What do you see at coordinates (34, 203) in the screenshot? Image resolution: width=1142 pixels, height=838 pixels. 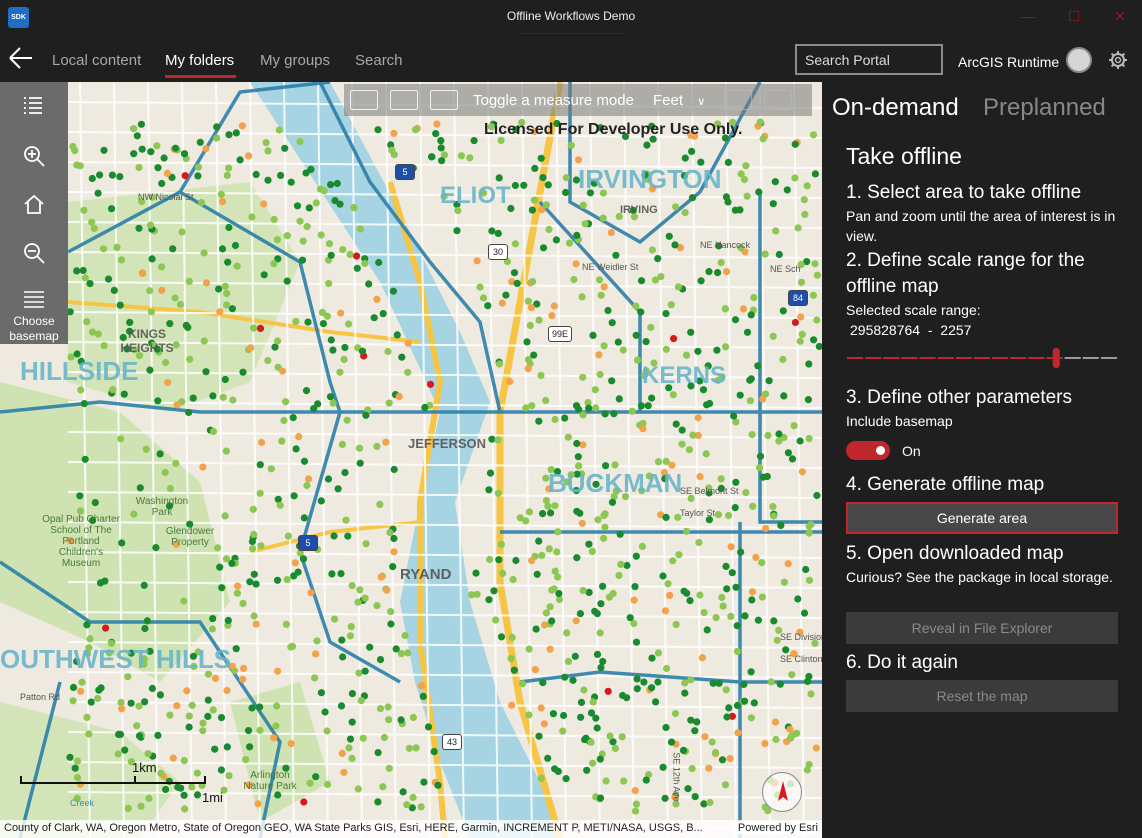 I see `home-button` at bounding box center [34, 203].